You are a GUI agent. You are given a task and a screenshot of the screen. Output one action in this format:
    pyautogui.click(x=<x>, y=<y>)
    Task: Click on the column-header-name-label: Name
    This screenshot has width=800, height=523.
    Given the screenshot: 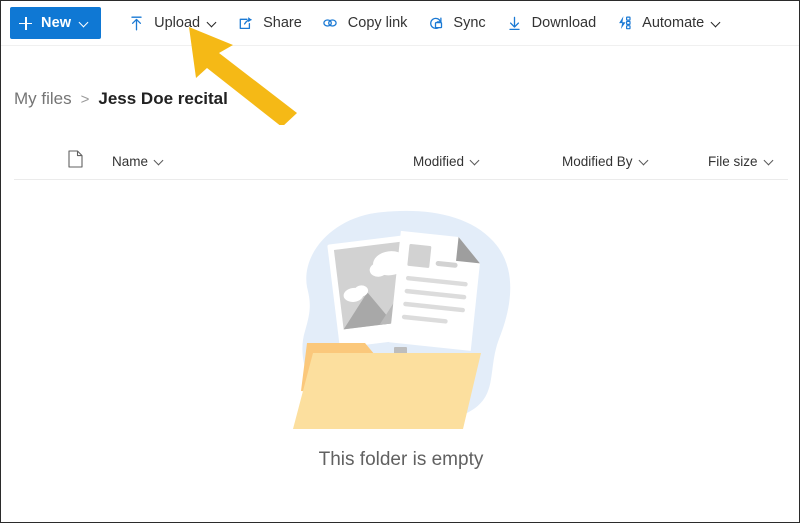 What is the action you would take?
    pyautogui.click(x=130, y=161)
    